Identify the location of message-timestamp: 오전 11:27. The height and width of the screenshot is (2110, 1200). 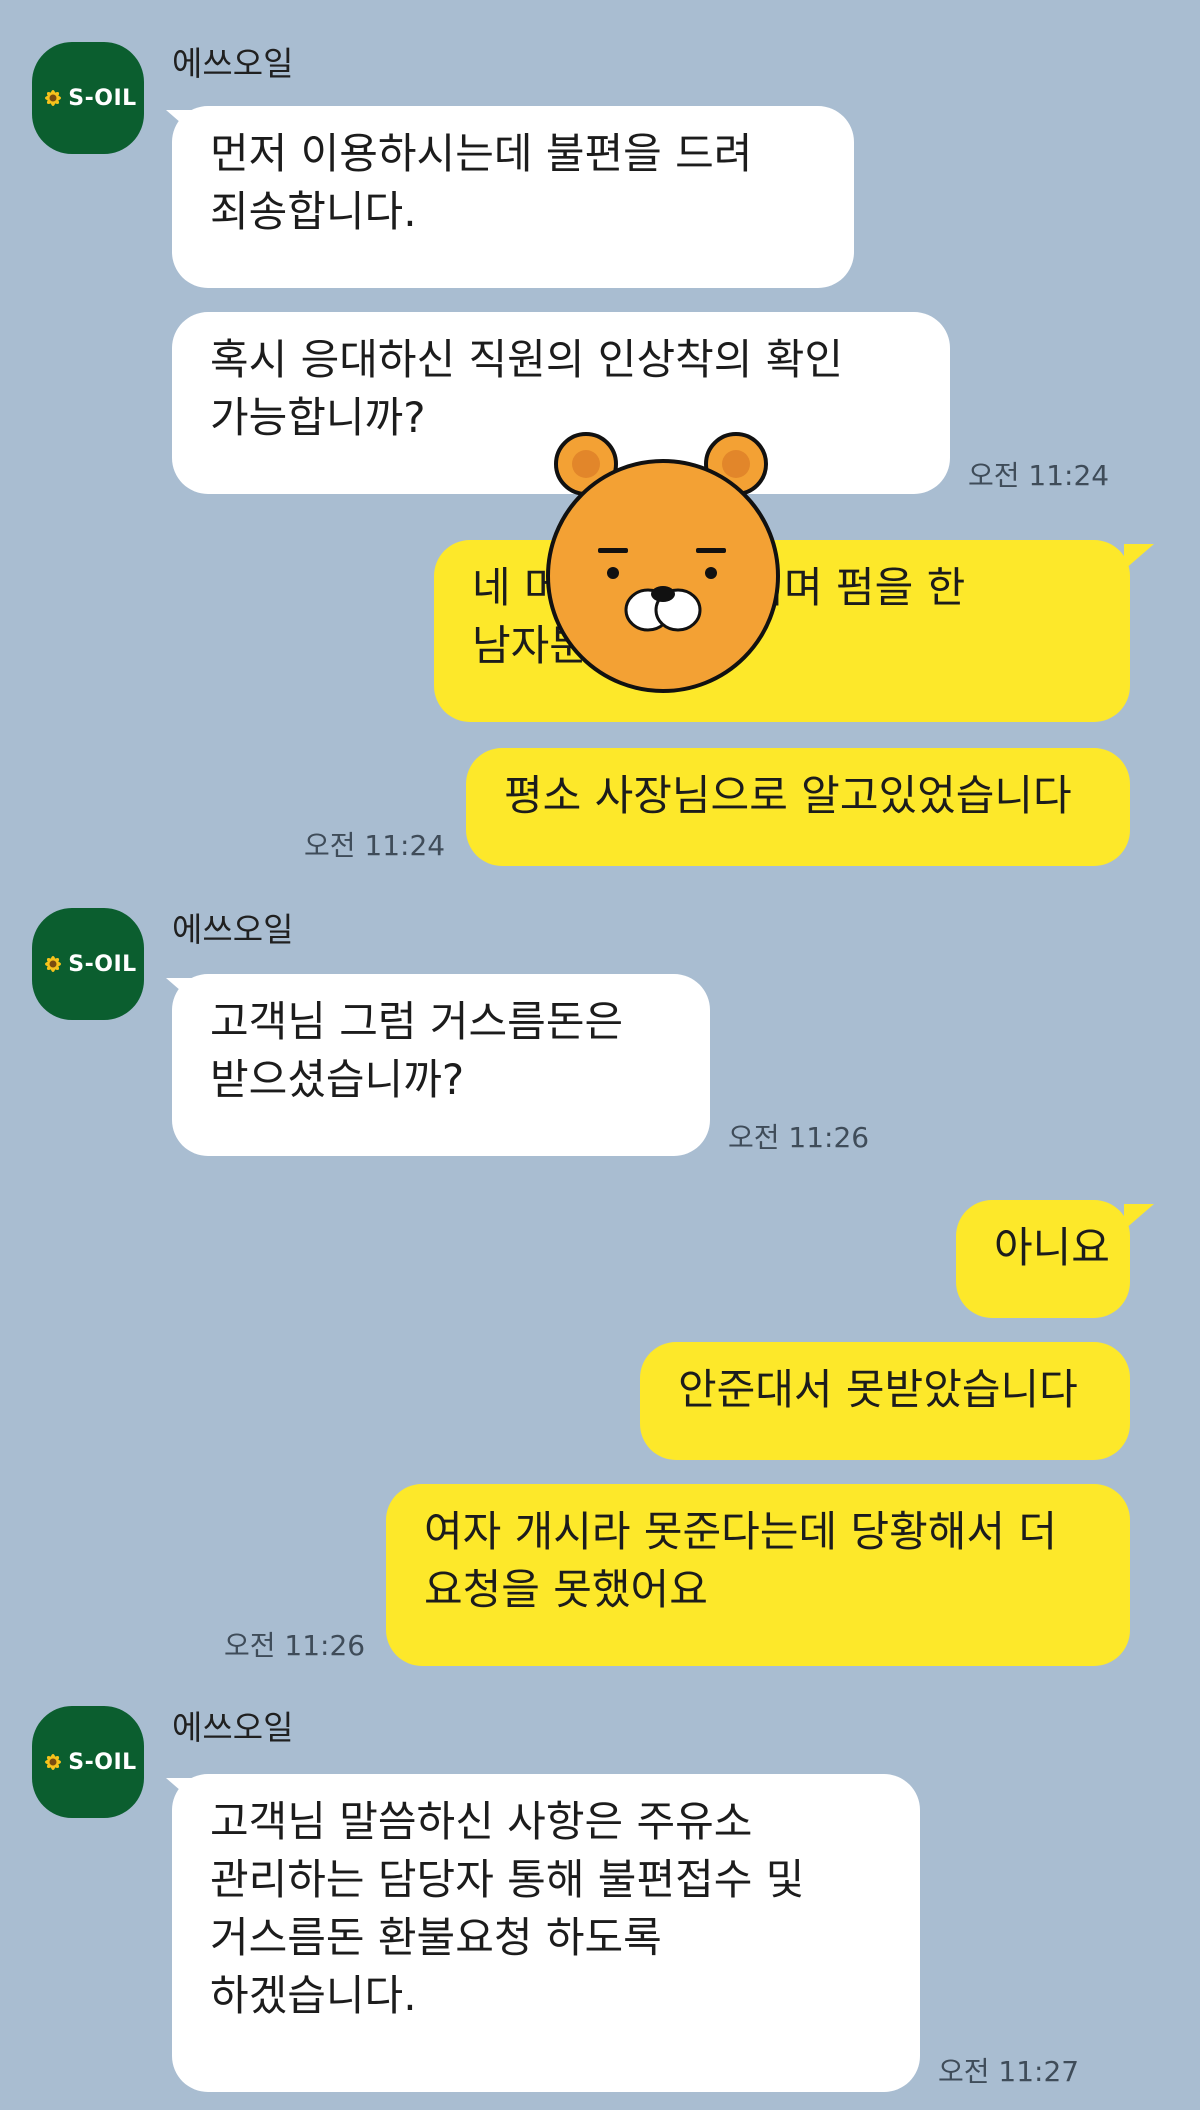
(1009, 2071).